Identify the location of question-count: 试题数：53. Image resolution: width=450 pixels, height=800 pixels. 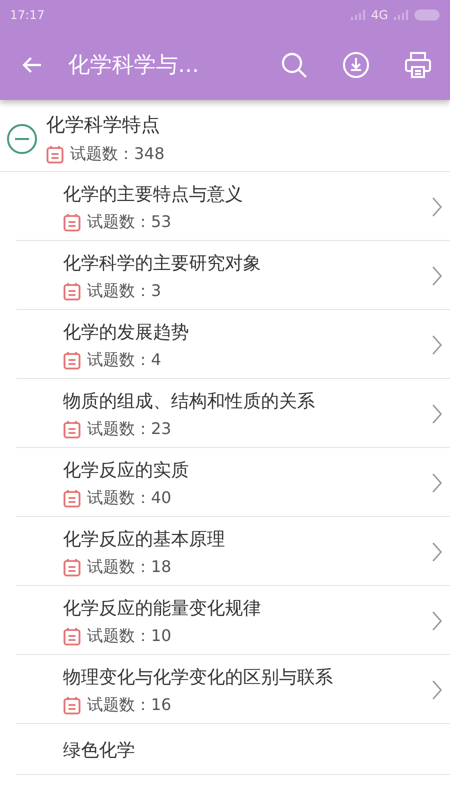
(129, 222).